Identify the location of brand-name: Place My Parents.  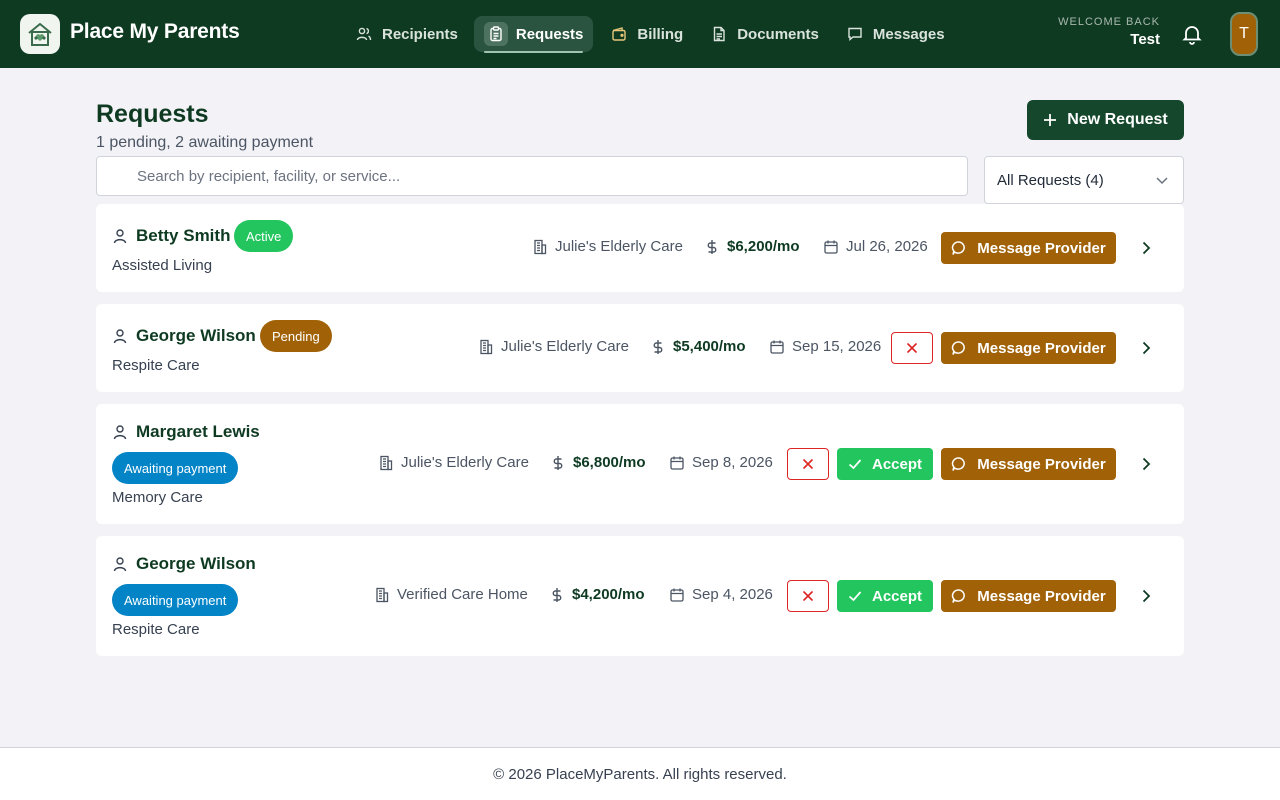
(155, 32).